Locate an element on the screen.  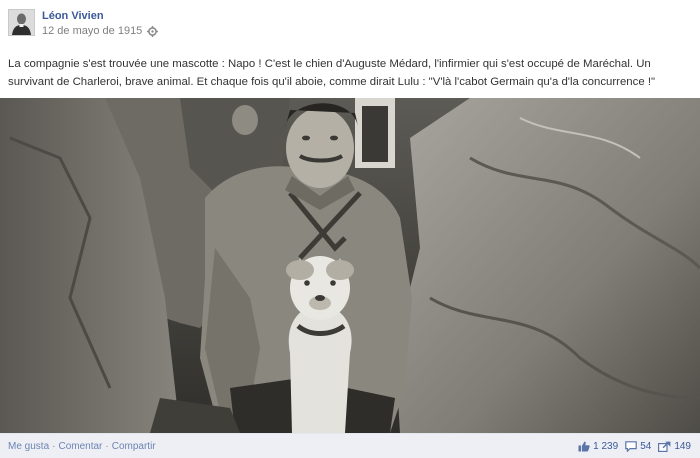
shares-count-value: 149 is located at coordinates (682, 446).